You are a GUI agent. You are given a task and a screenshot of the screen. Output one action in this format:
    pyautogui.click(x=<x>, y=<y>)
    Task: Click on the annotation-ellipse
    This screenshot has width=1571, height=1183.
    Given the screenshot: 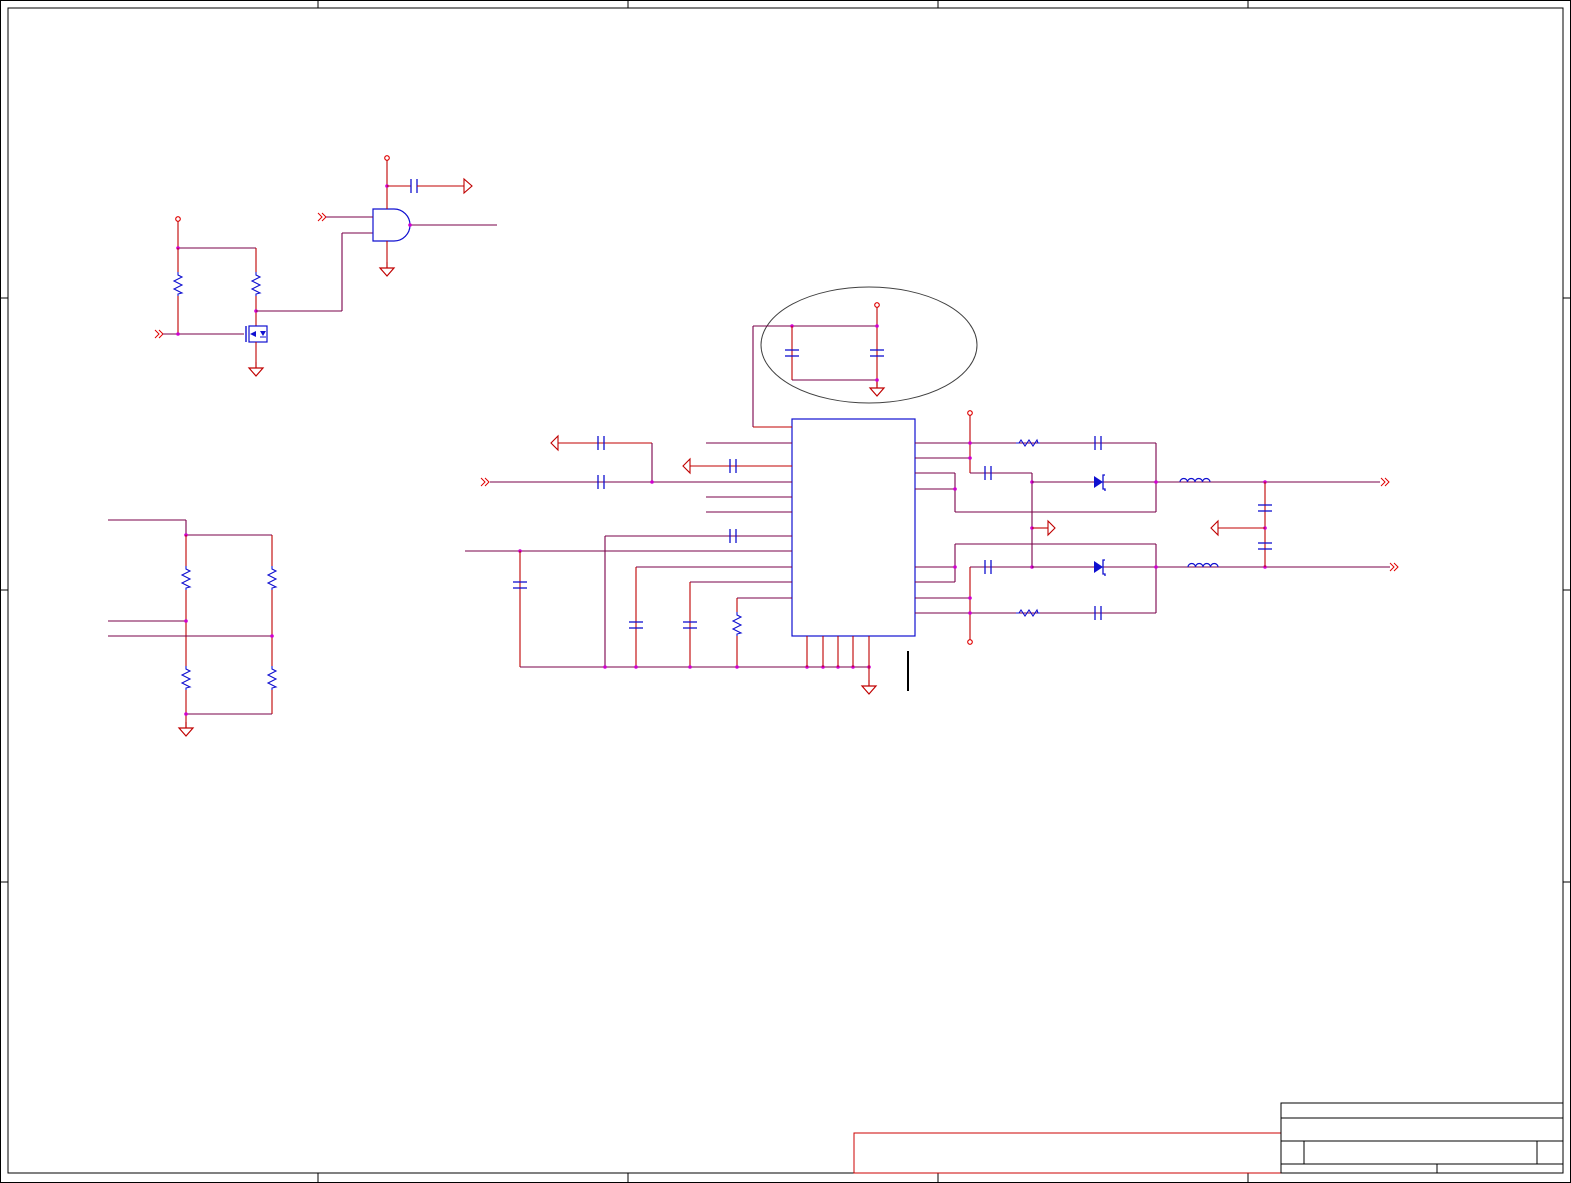 What is the action you would take?
    pyautogui.click(x=869, y=345)
    